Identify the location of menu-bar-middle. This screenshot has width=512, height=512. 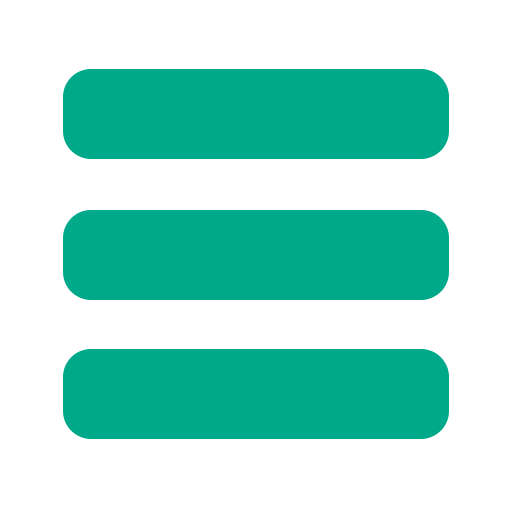
(256, 255).